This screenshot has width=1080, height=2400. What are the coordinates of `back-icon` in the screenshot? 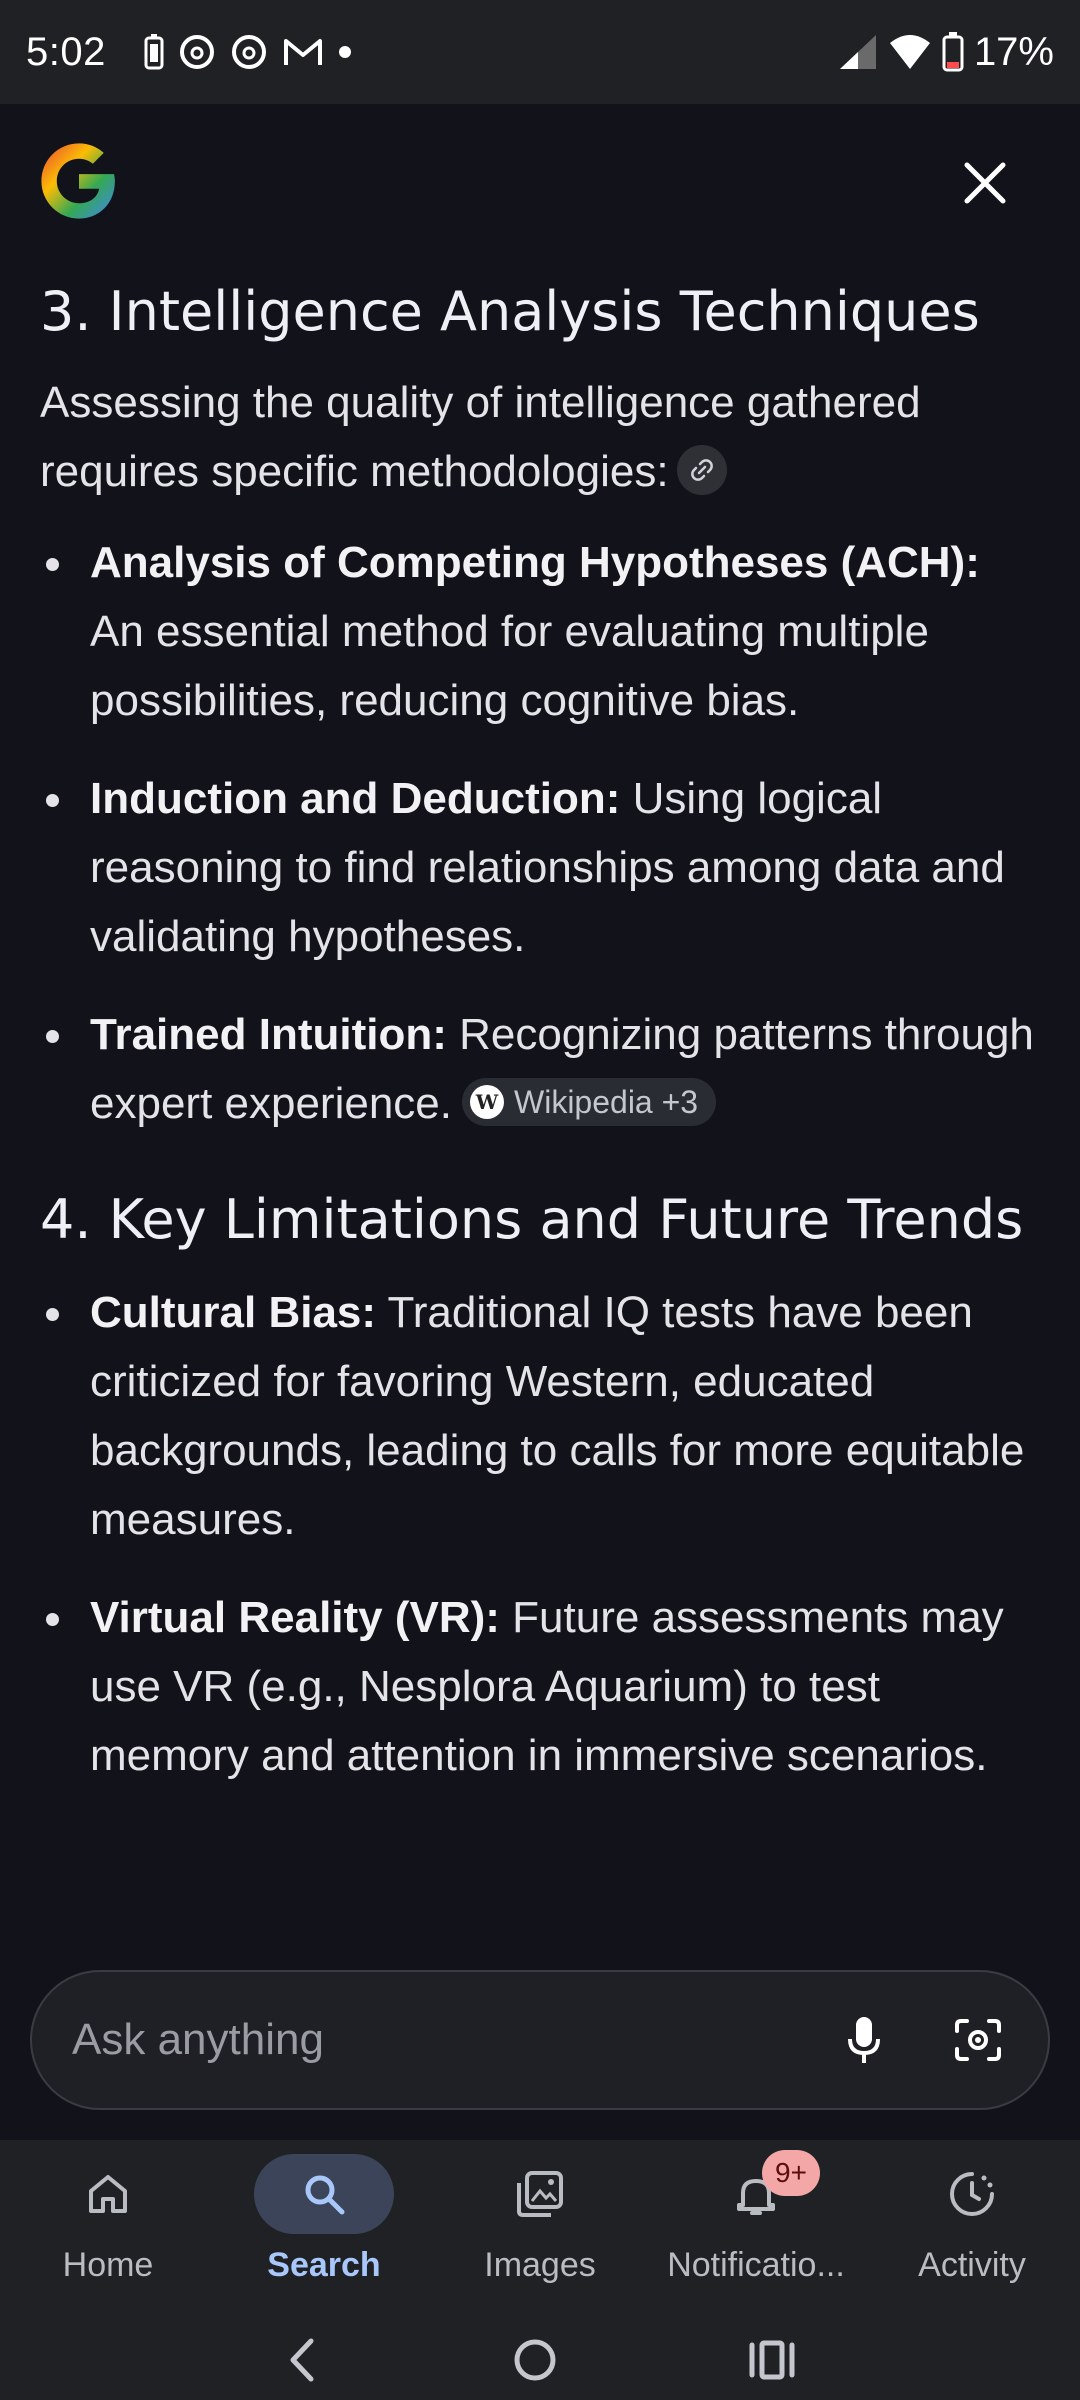 It's located at (303, 2360).